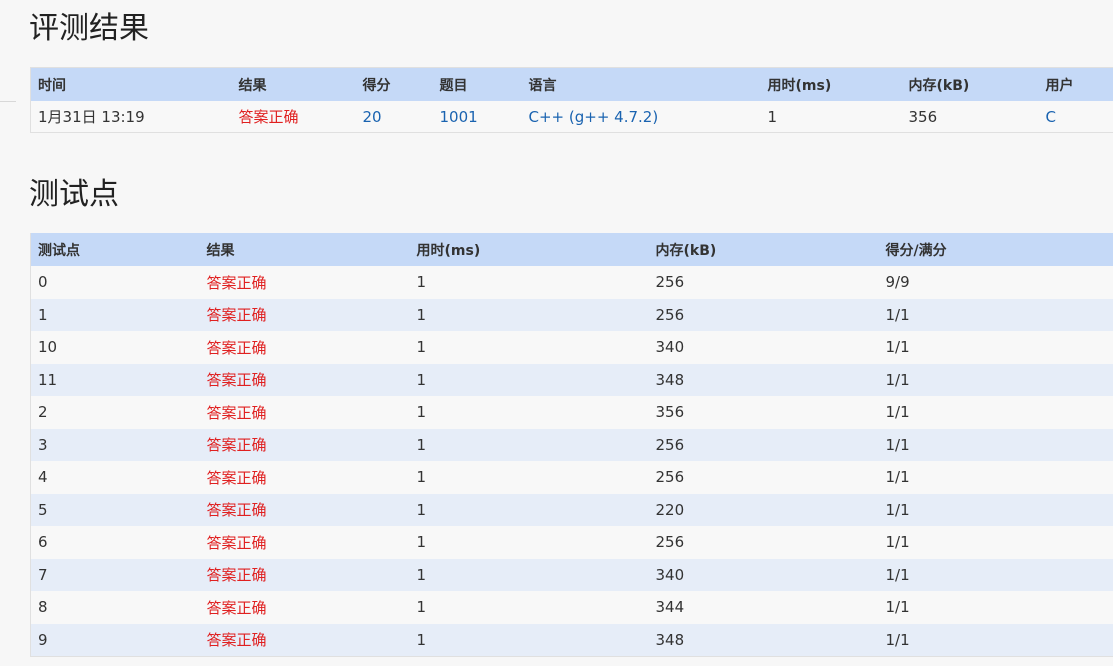  What do you see at coordinates (131, 117) in the screenshot?
I see `submit-time: 1月31日 13:19` at bounding box center [131, 117].